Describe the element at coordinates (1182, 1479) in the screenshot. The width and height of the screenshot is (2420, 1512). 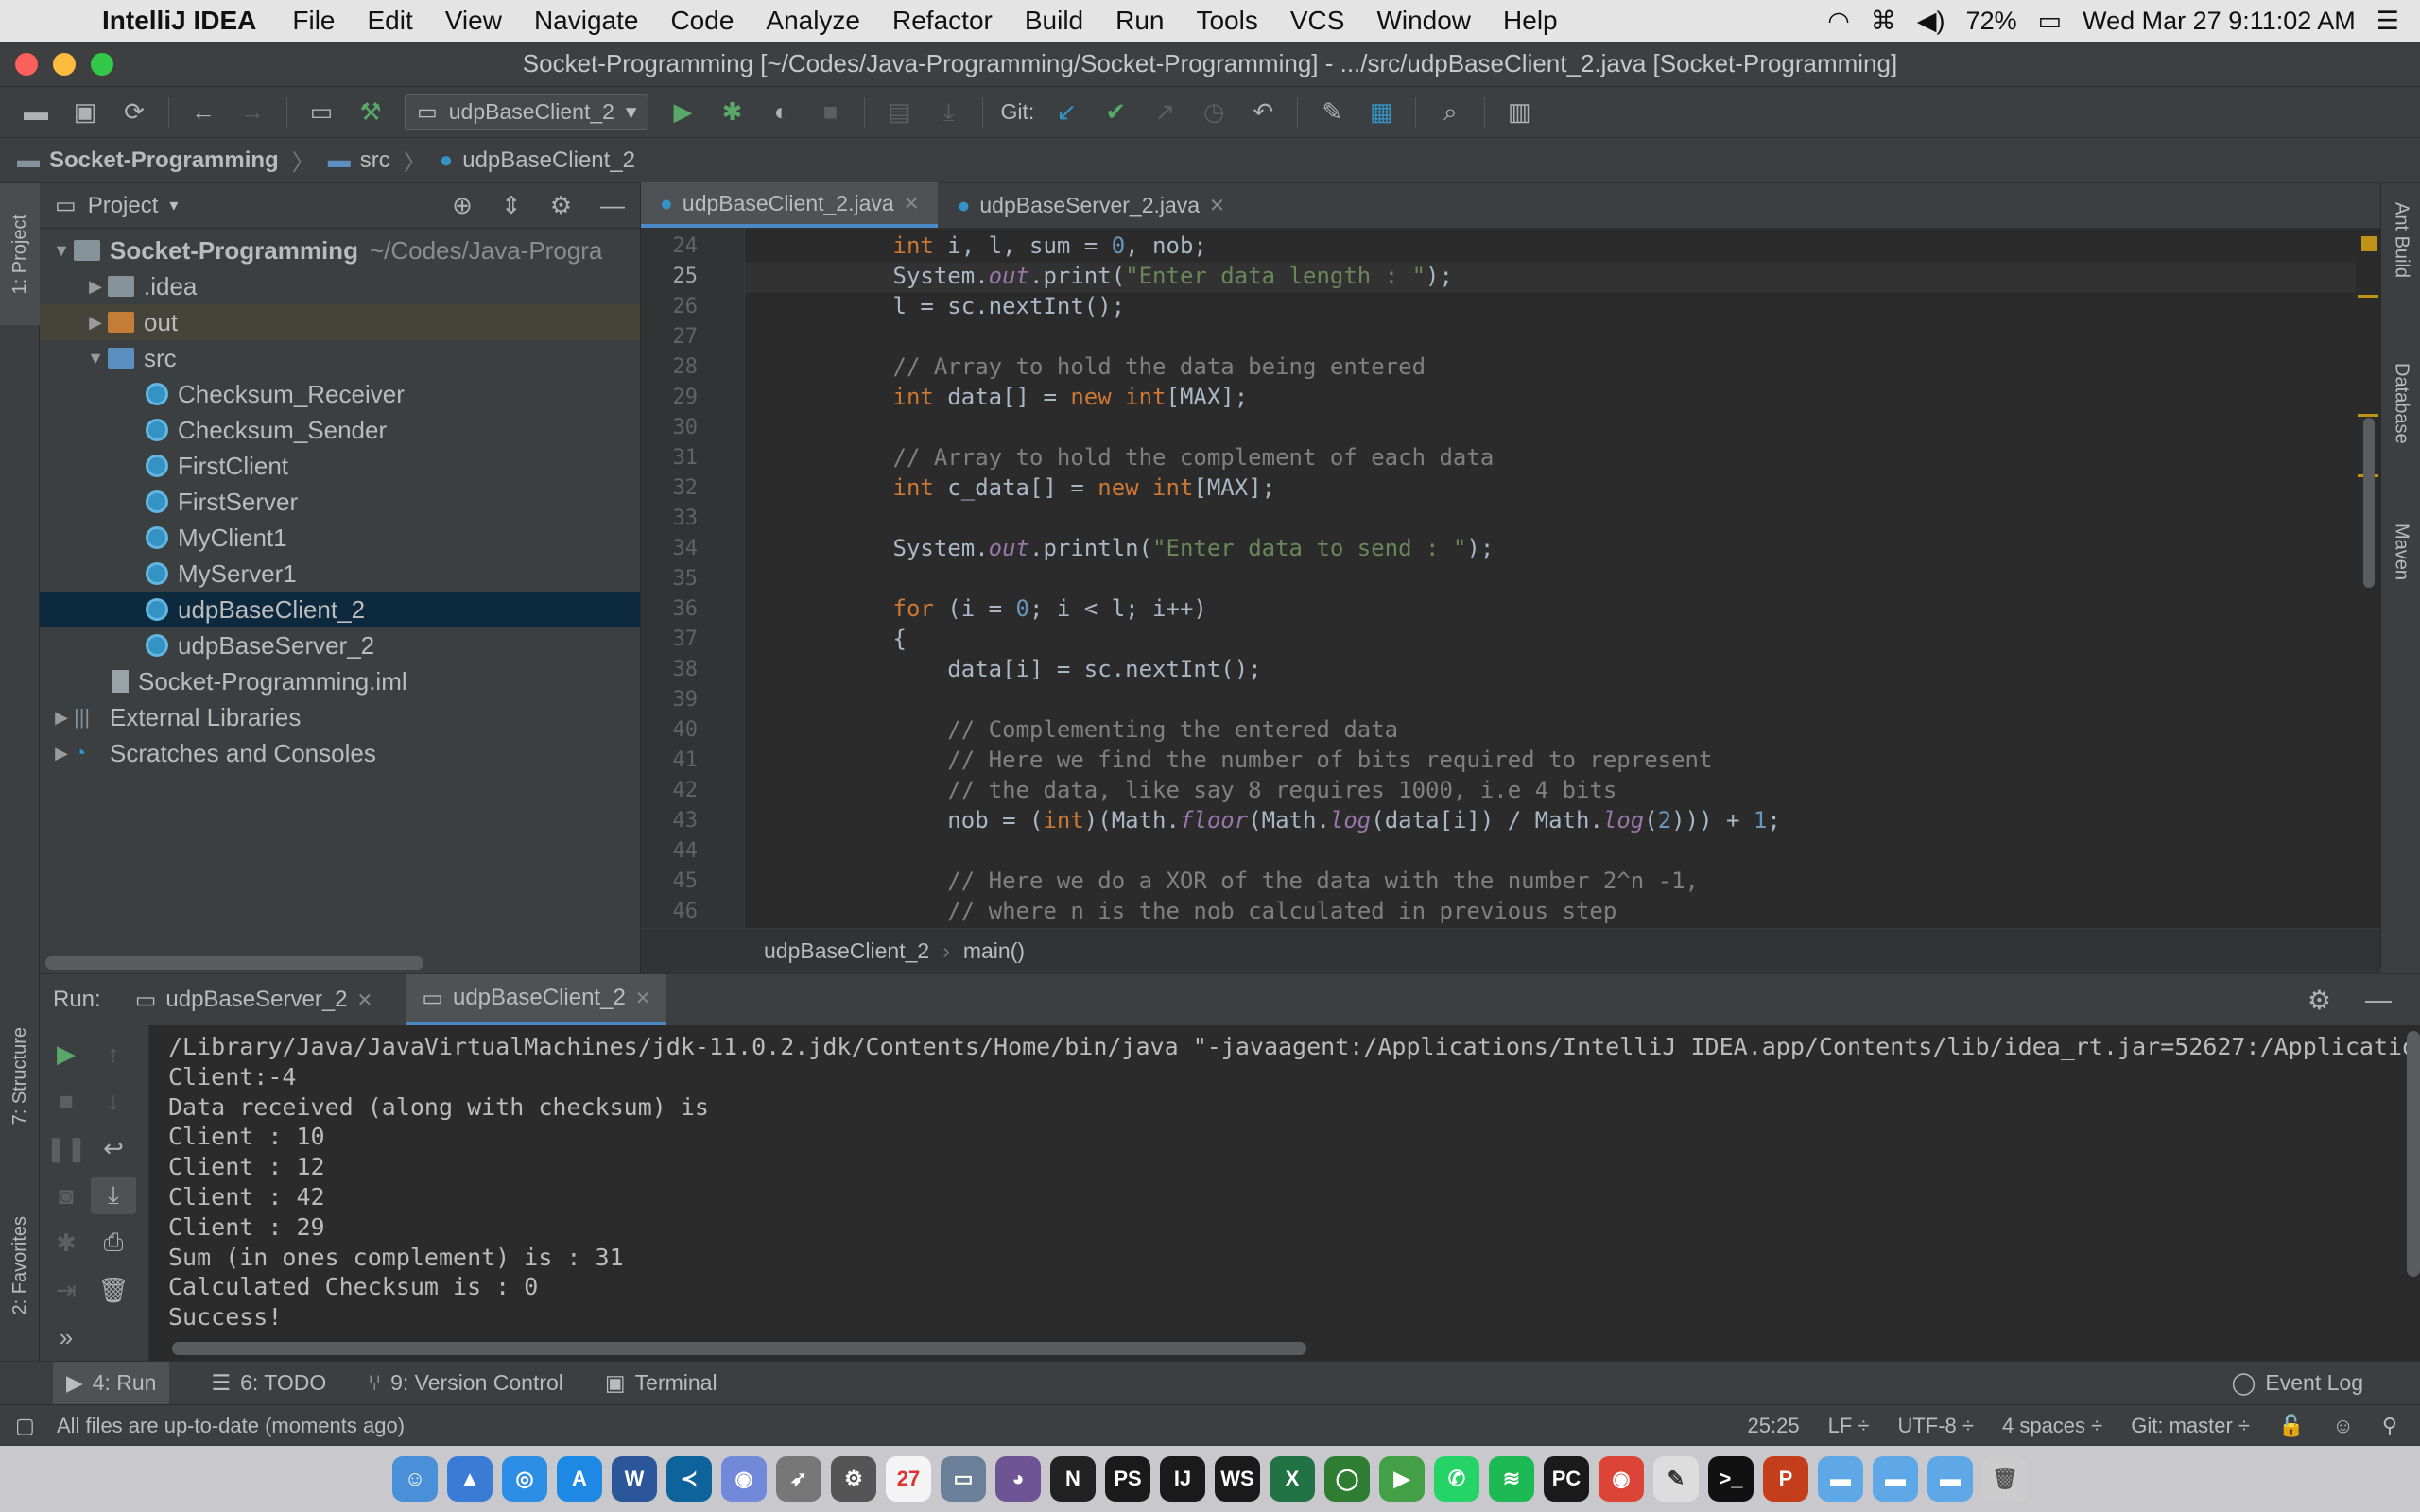
I see `intellij-icon: IJ` at that location.